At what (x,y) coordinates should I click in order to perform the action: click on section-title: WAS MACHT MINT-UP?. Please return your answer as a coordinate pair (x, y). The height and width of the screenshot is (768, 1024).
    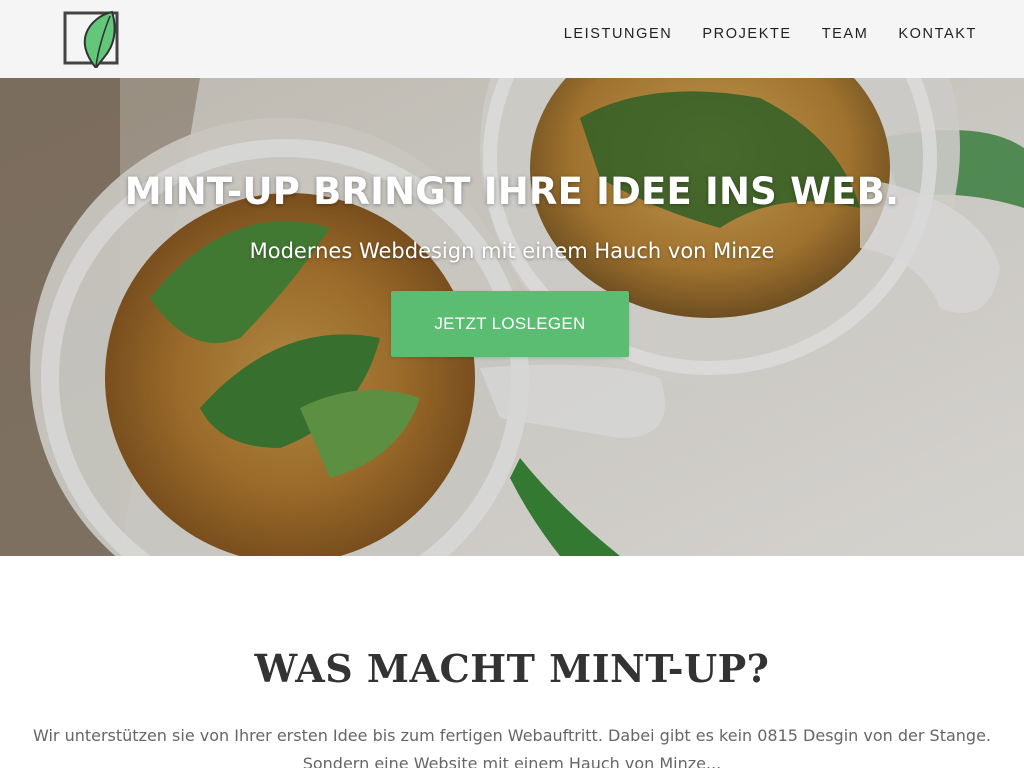
    Looking at the image, I should click on (512, 668).